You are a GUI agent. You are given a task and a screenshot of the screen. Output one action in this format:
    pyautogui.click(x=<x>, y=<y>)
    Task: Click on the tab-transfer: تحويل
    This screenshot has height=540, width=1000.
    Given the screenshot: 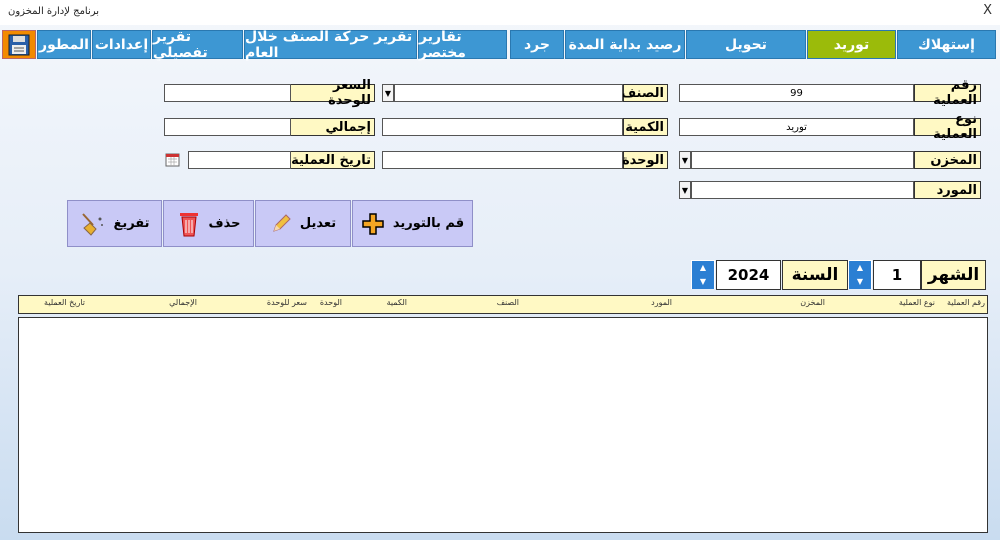 What is the action you would take?
    pyautogui.click(x=746, y=44)
    